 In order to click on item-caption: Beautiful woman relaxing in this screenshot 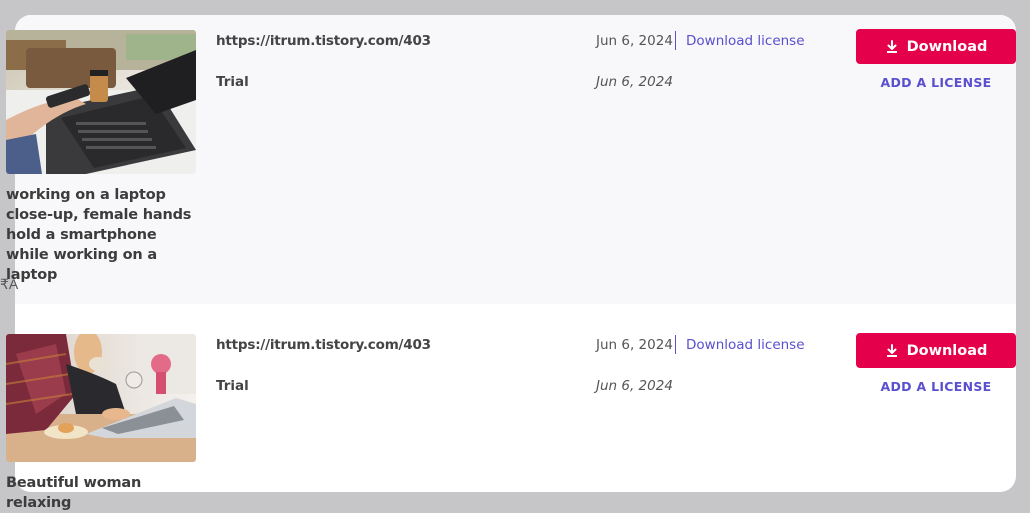, I will do `click(74, 493)`.